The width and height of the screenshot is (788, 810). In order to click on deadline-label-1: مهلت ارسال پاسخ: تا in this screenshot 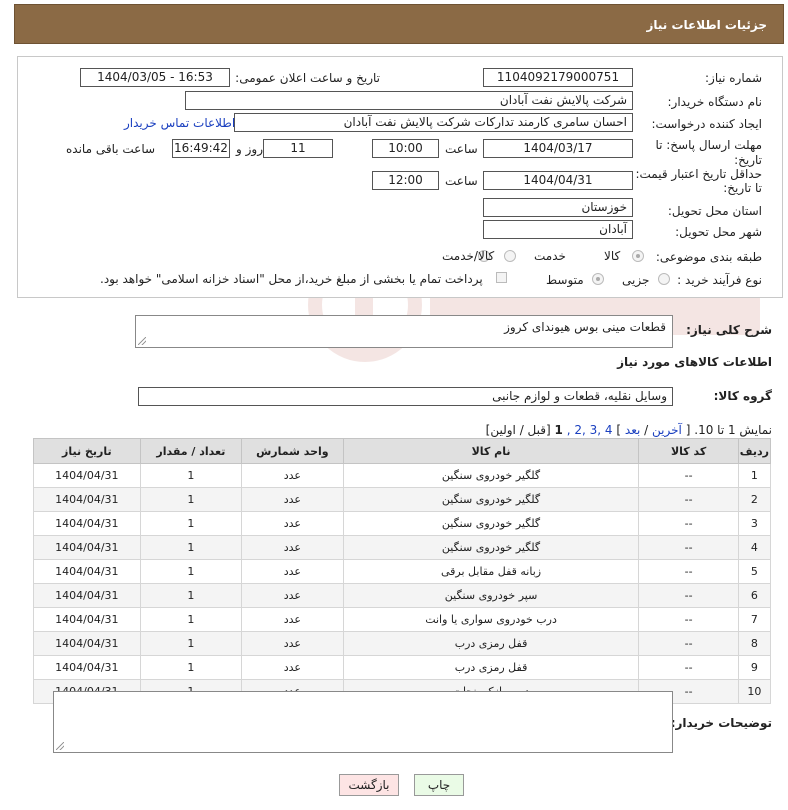, I will do `click(708, 145)`.